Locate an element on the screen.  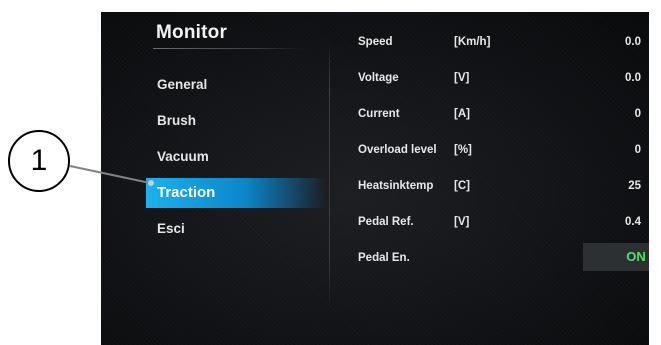
callout-line-stroke is located at coordinates (110, 174).